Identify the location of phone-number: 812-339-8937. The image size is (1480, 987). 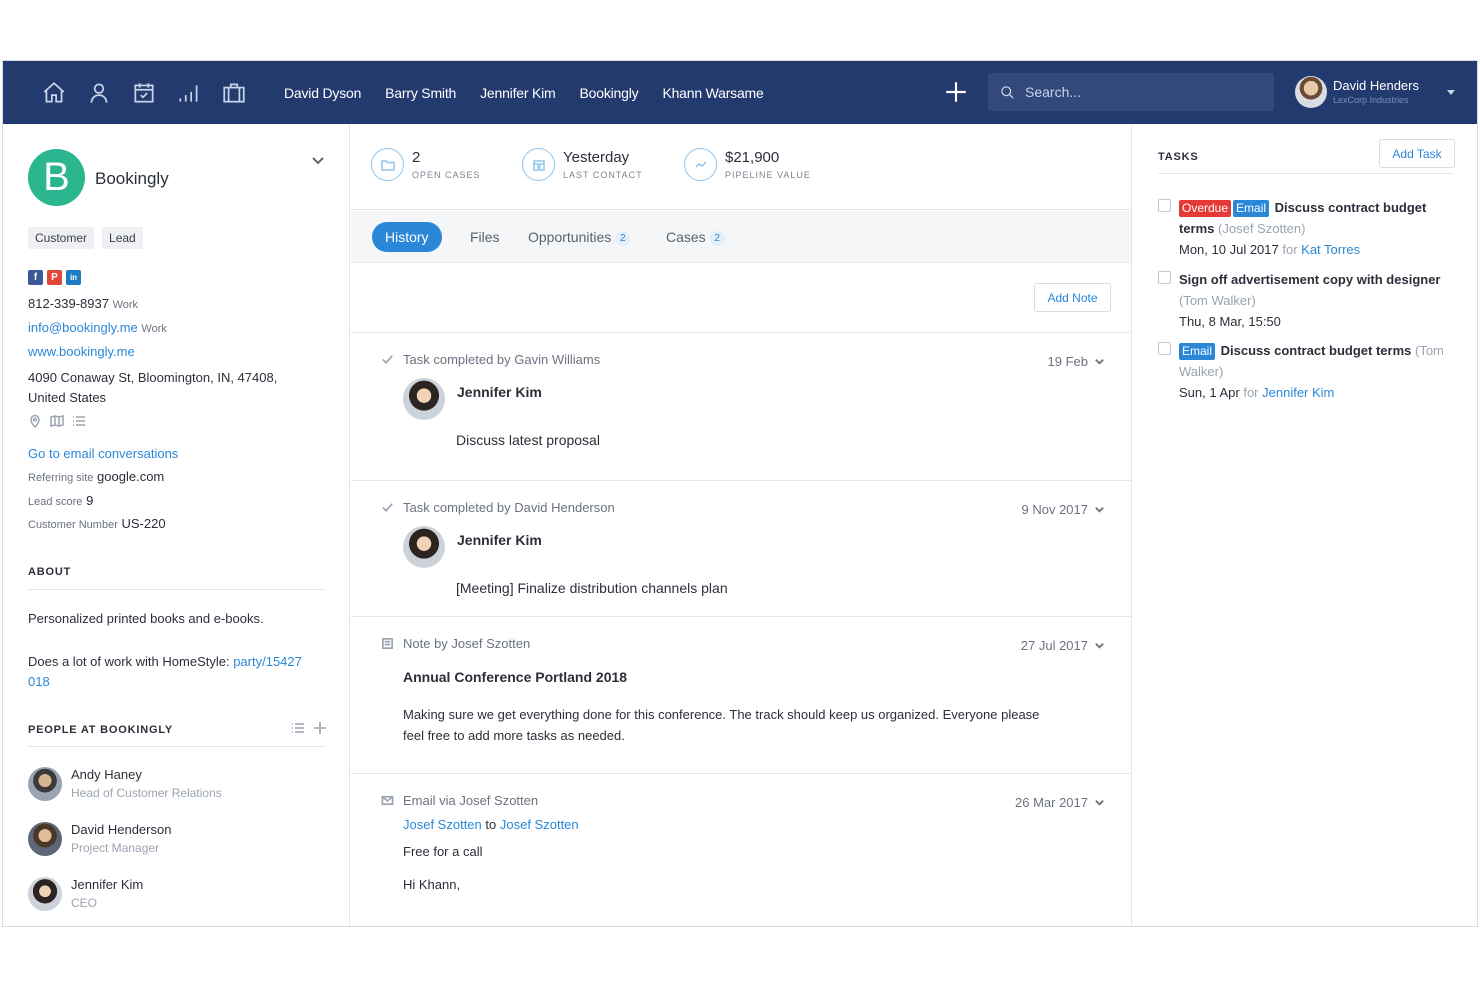
(68, 303).